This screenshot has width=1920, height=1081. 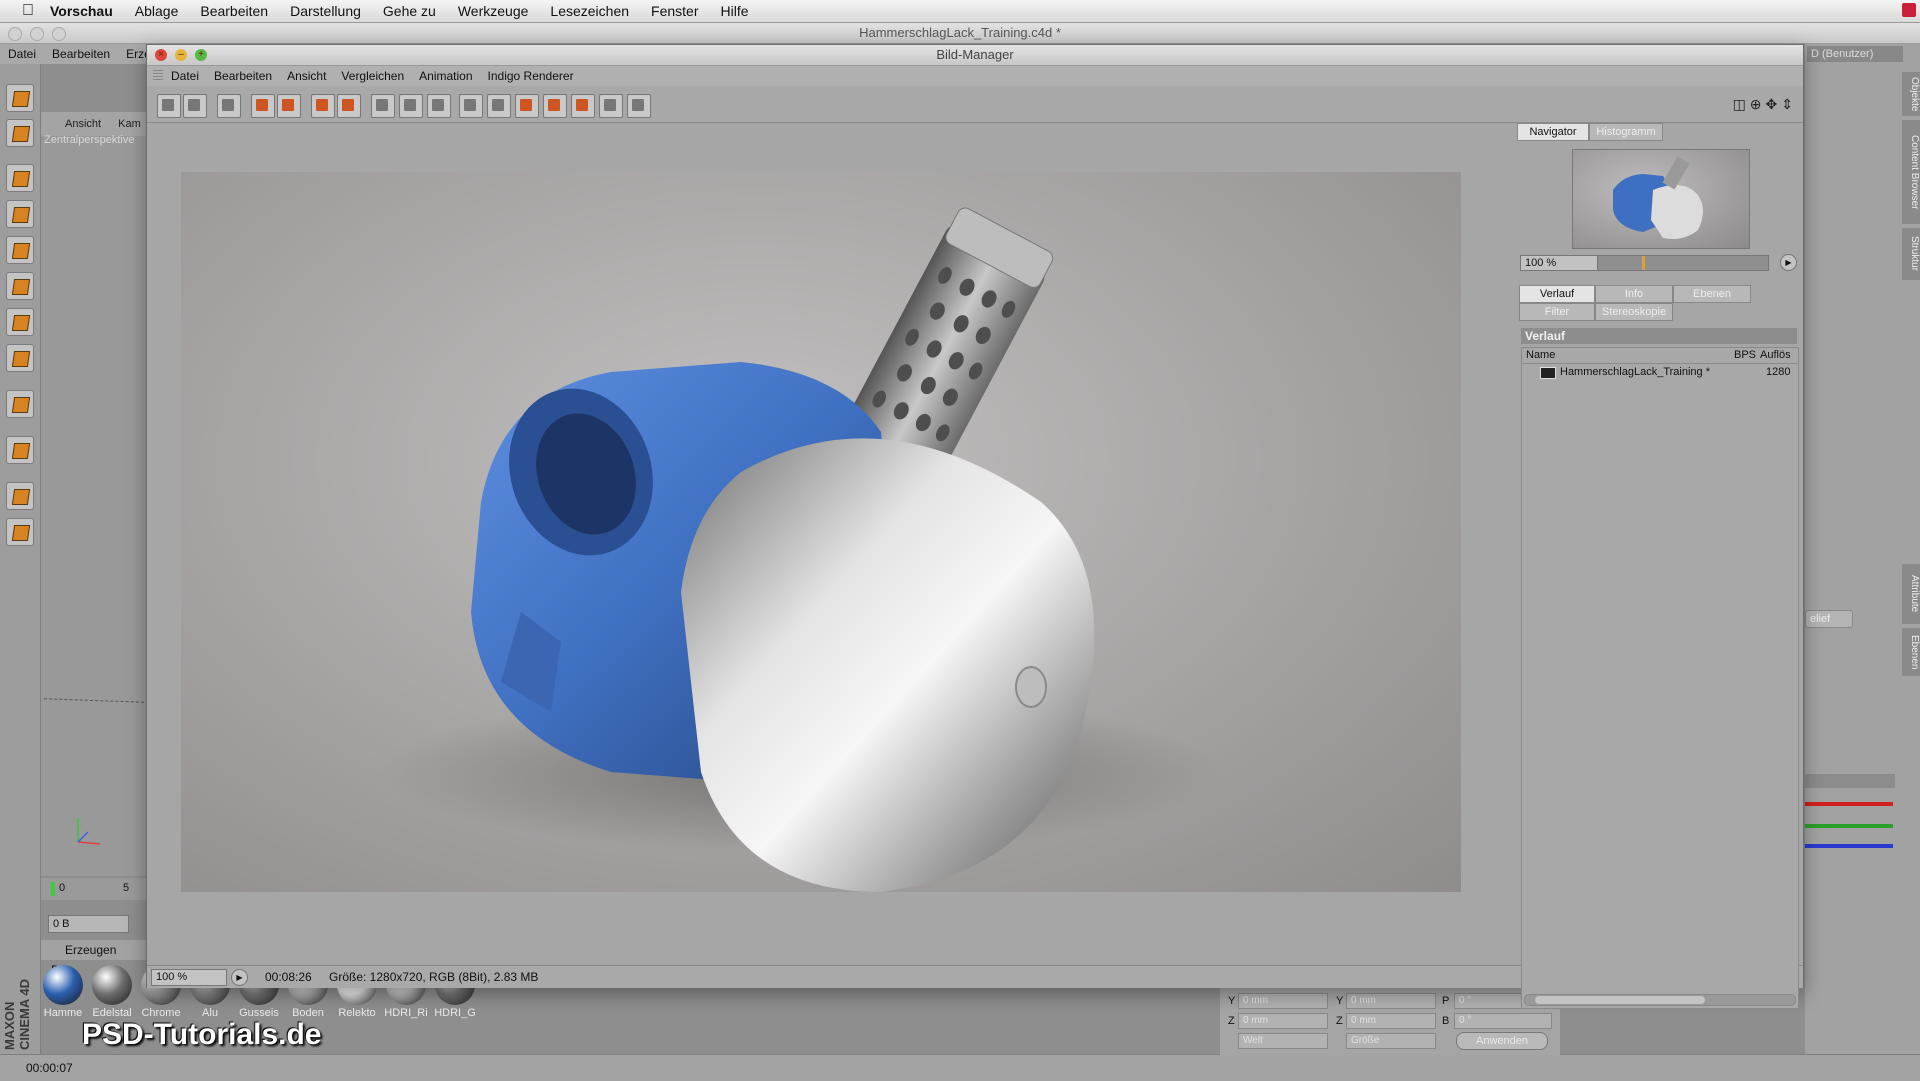 What do you see at coordinates (1683, 263) in the screenshot?
I see `navigator-zoom-slider` at bounding box center [1683, 263].